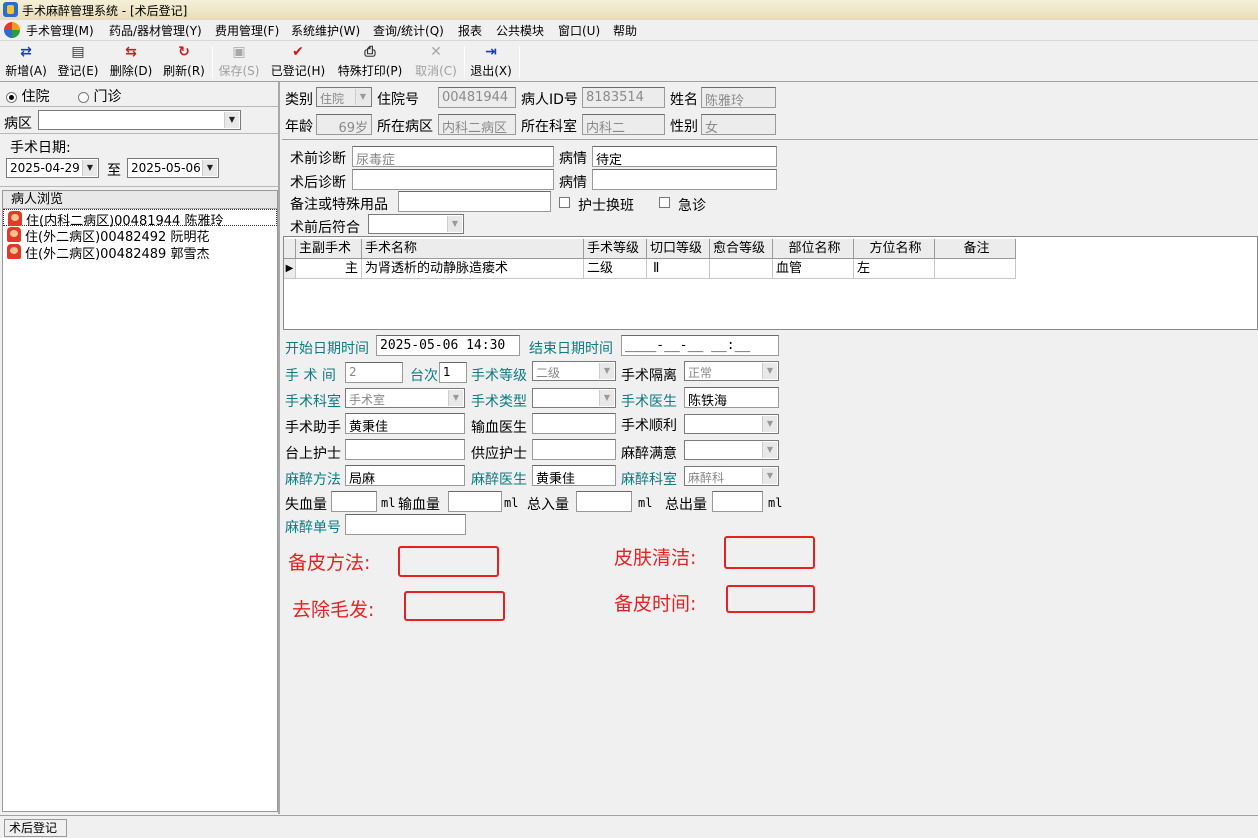  I want to click on column-header: 主副手术, so click(329, 249).